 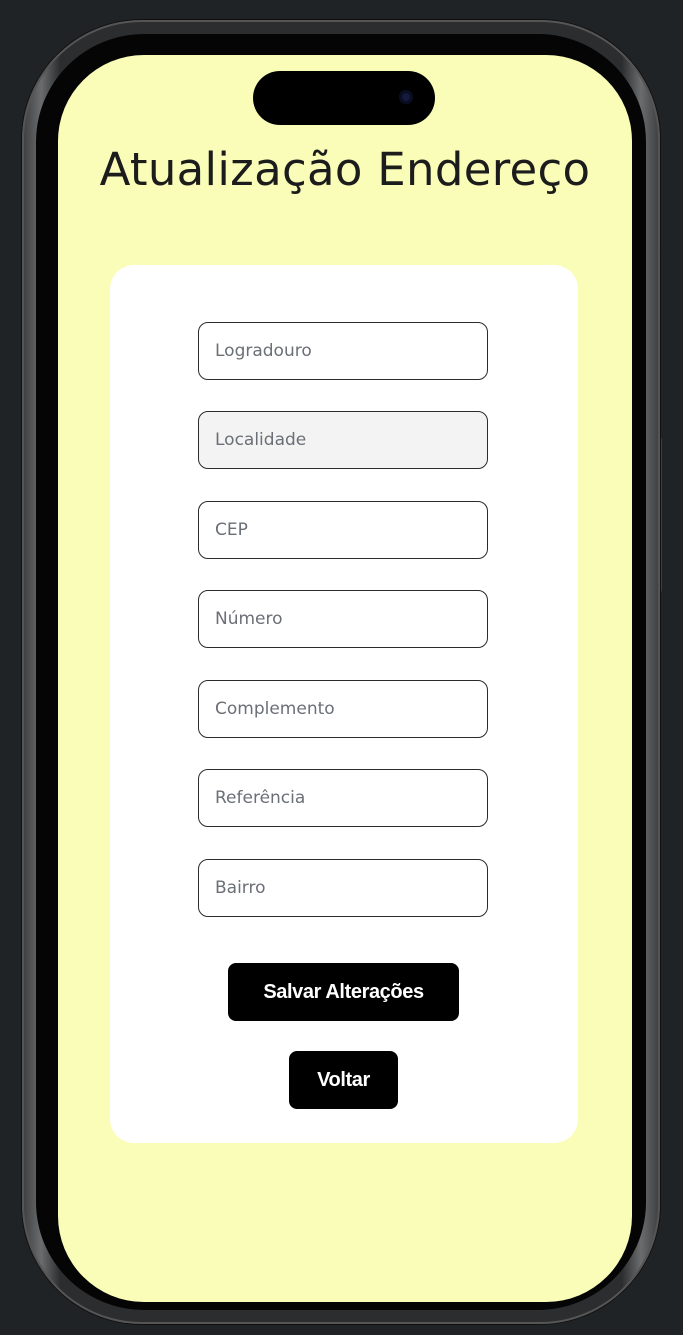 What do you see at coordinates (343, 440) in the screenshot?
I see `localidade-input` at bounding box center [343, 440].